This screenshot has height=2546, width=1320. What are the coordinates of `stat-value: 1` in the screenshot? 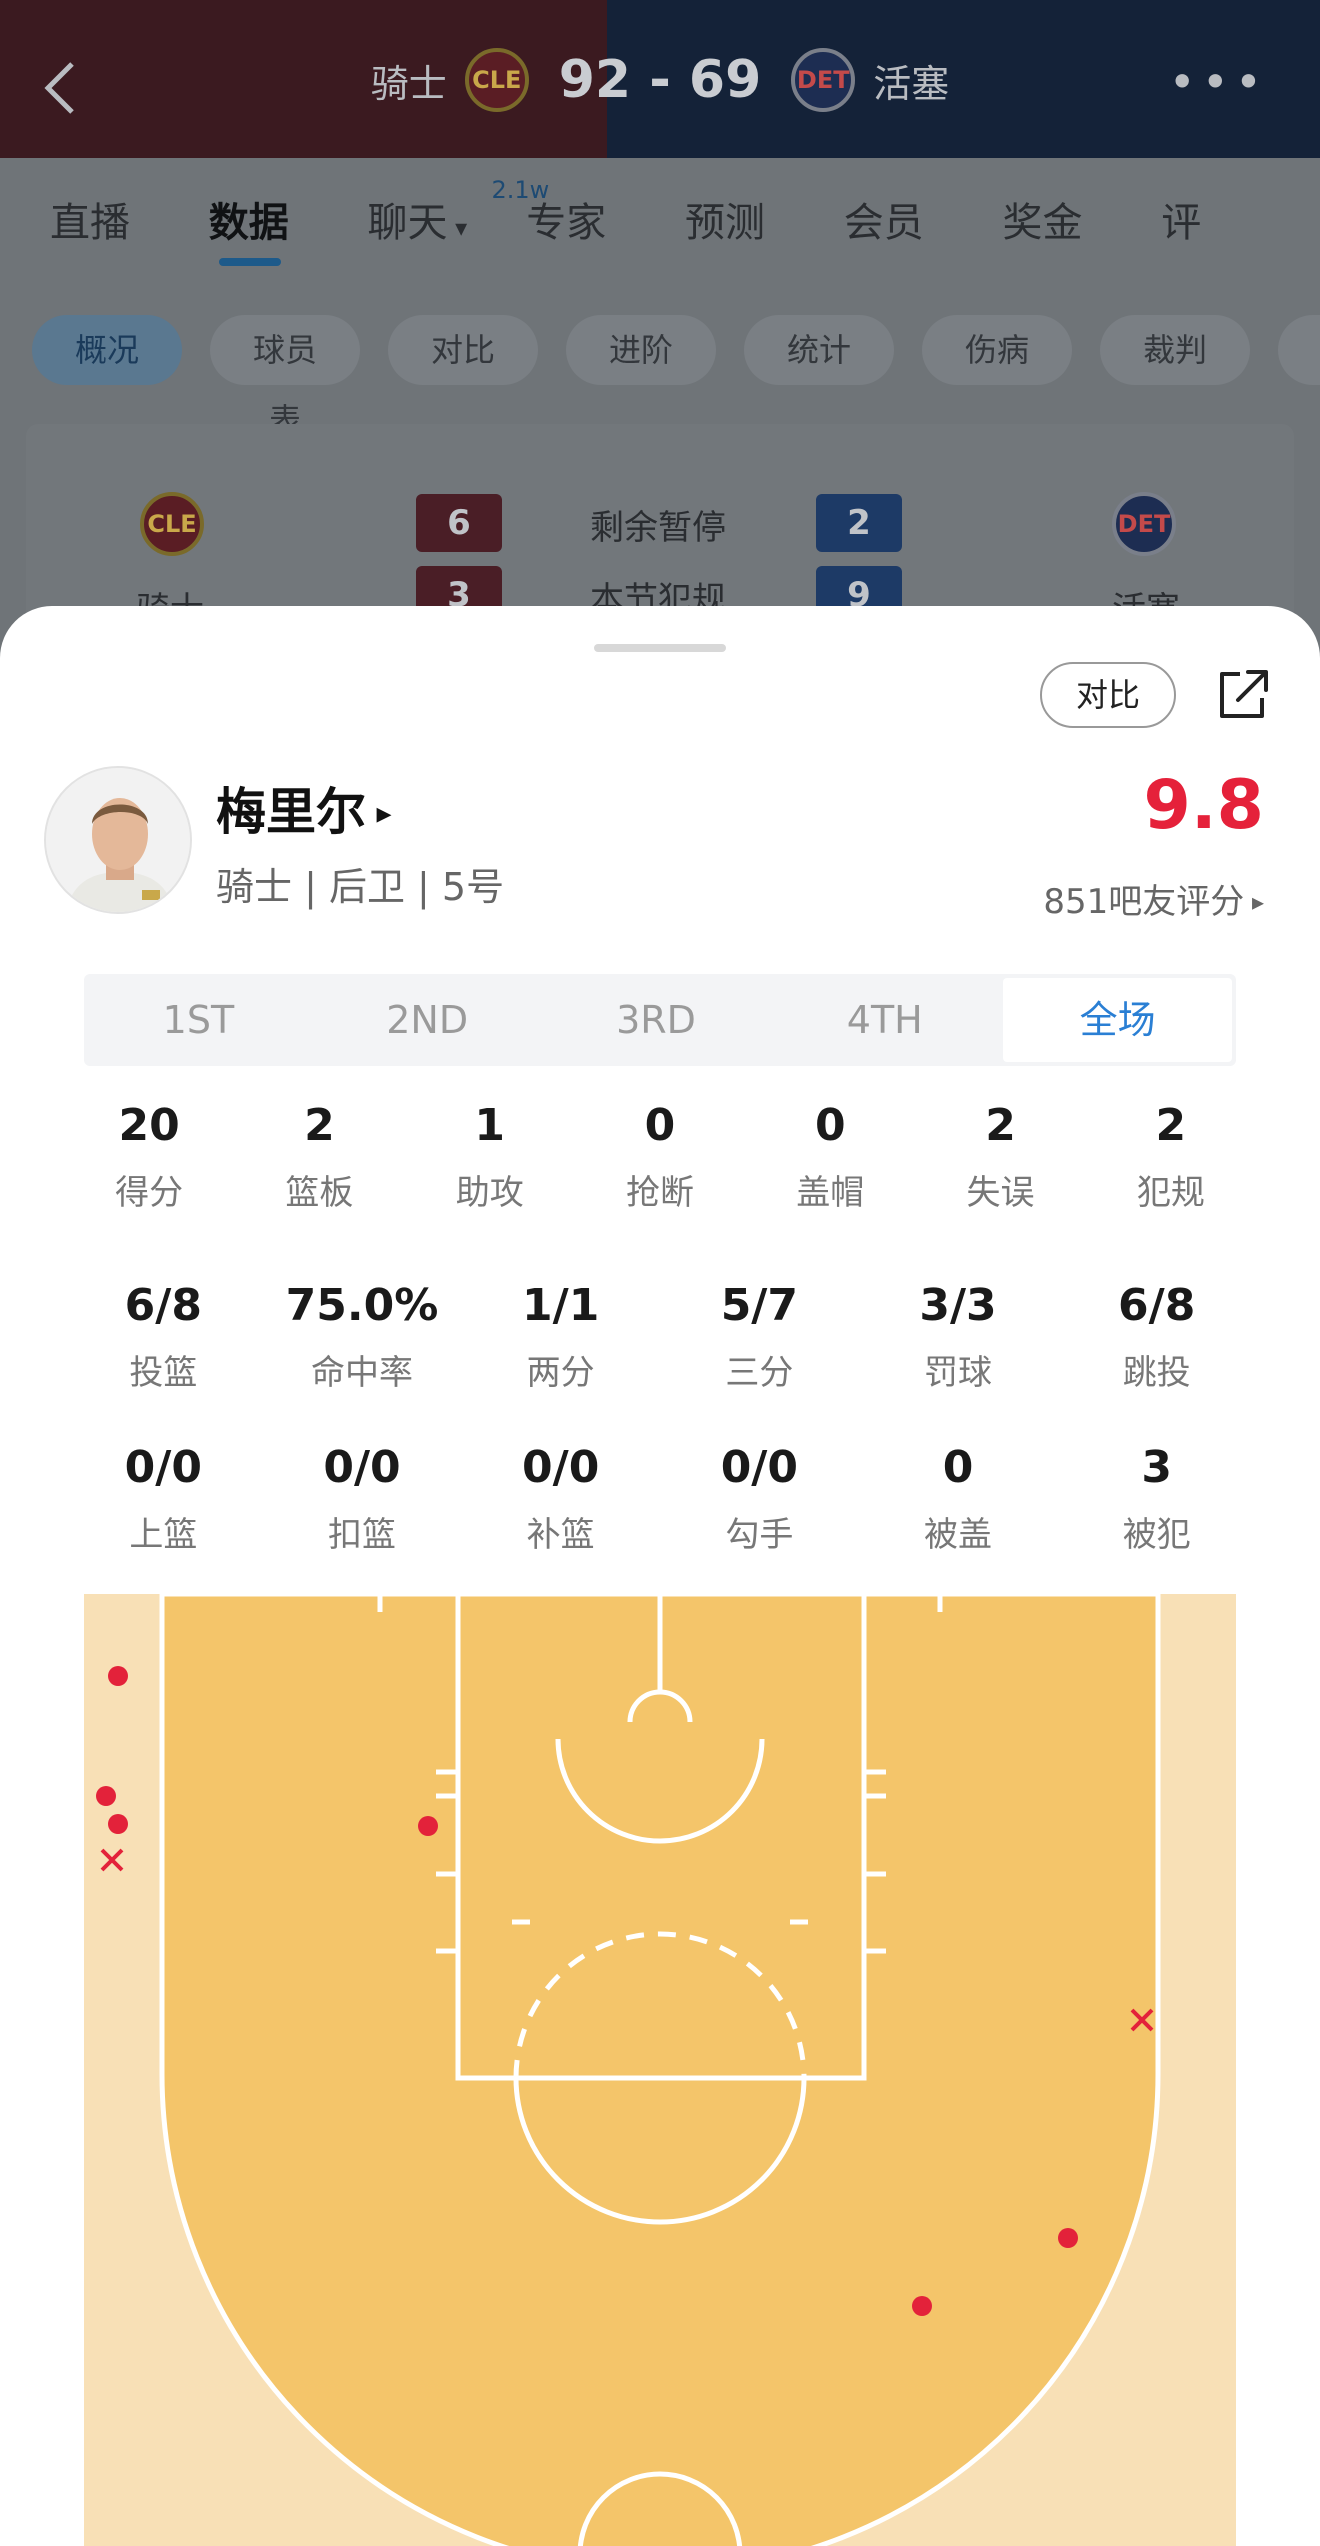 It's located at (490, 1125).